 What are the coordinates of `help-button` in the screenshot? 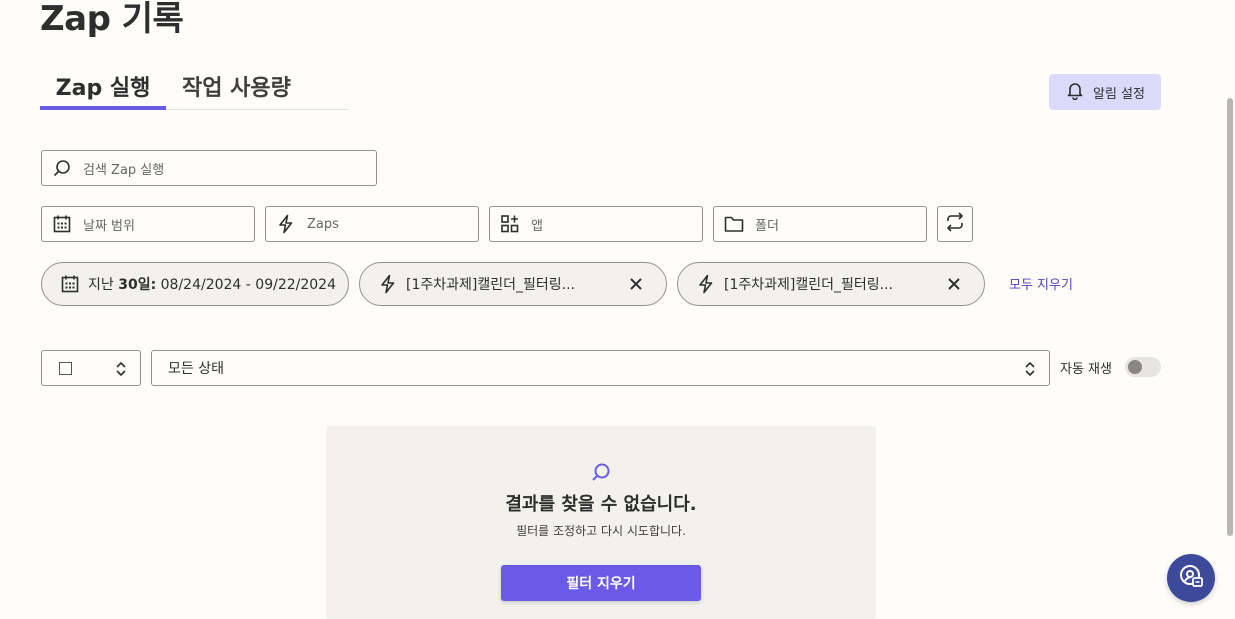 It's located at (1191, 578).